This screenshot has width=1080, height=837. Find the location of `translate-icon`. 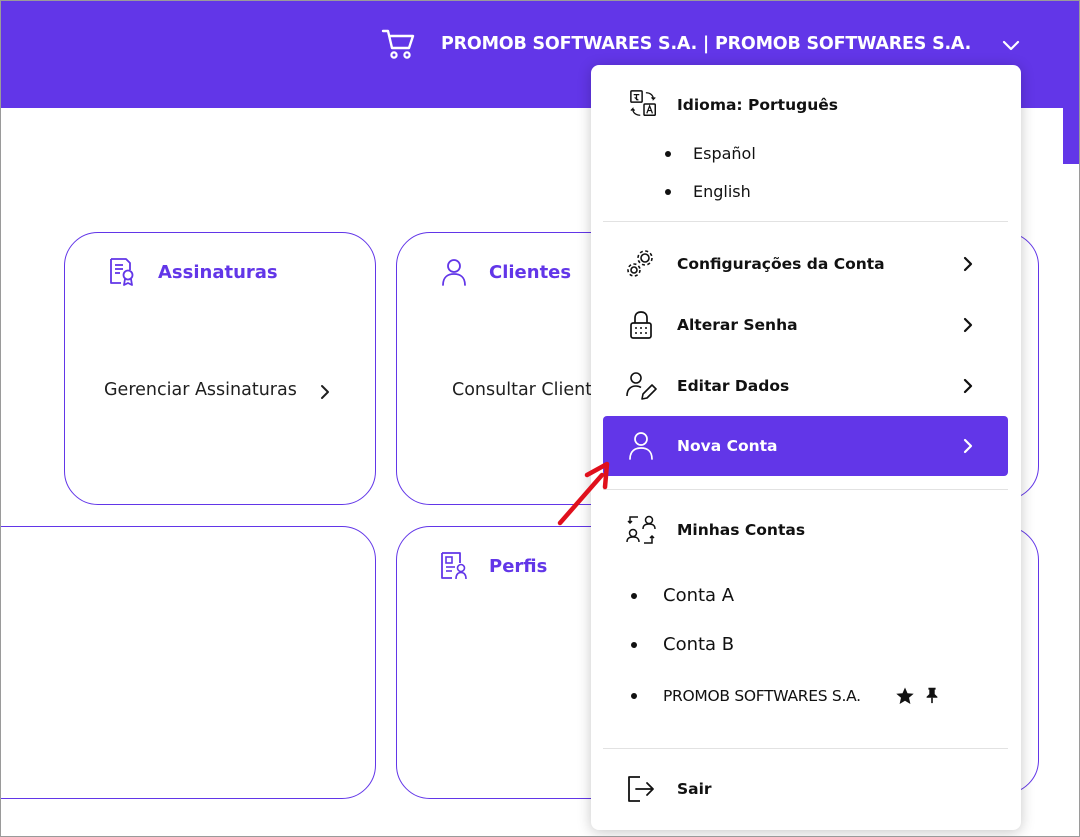

translate-icon is located at coordinates (643, 103).